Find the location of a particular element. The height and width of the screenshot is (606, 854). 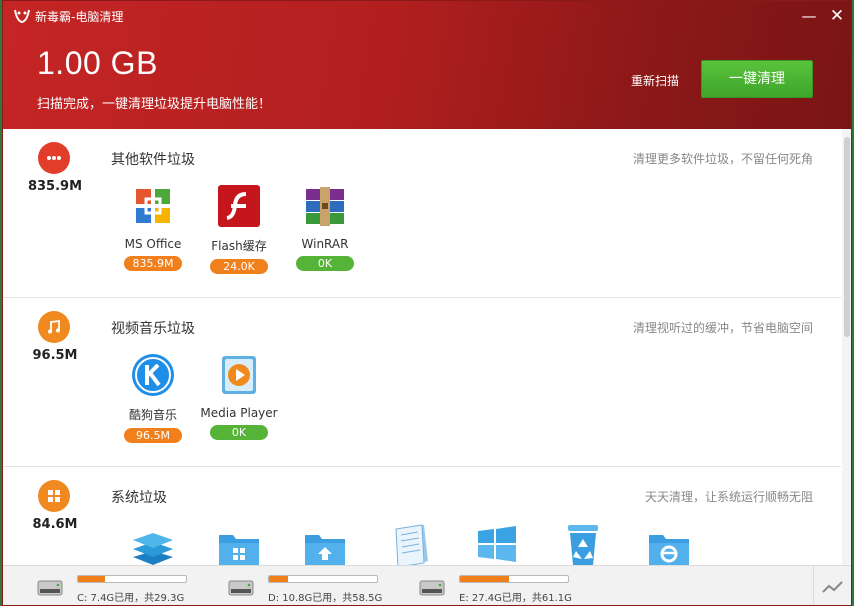

drive-e: E: 27.4G已用，共61.1G is located at coordinates (504, 588).